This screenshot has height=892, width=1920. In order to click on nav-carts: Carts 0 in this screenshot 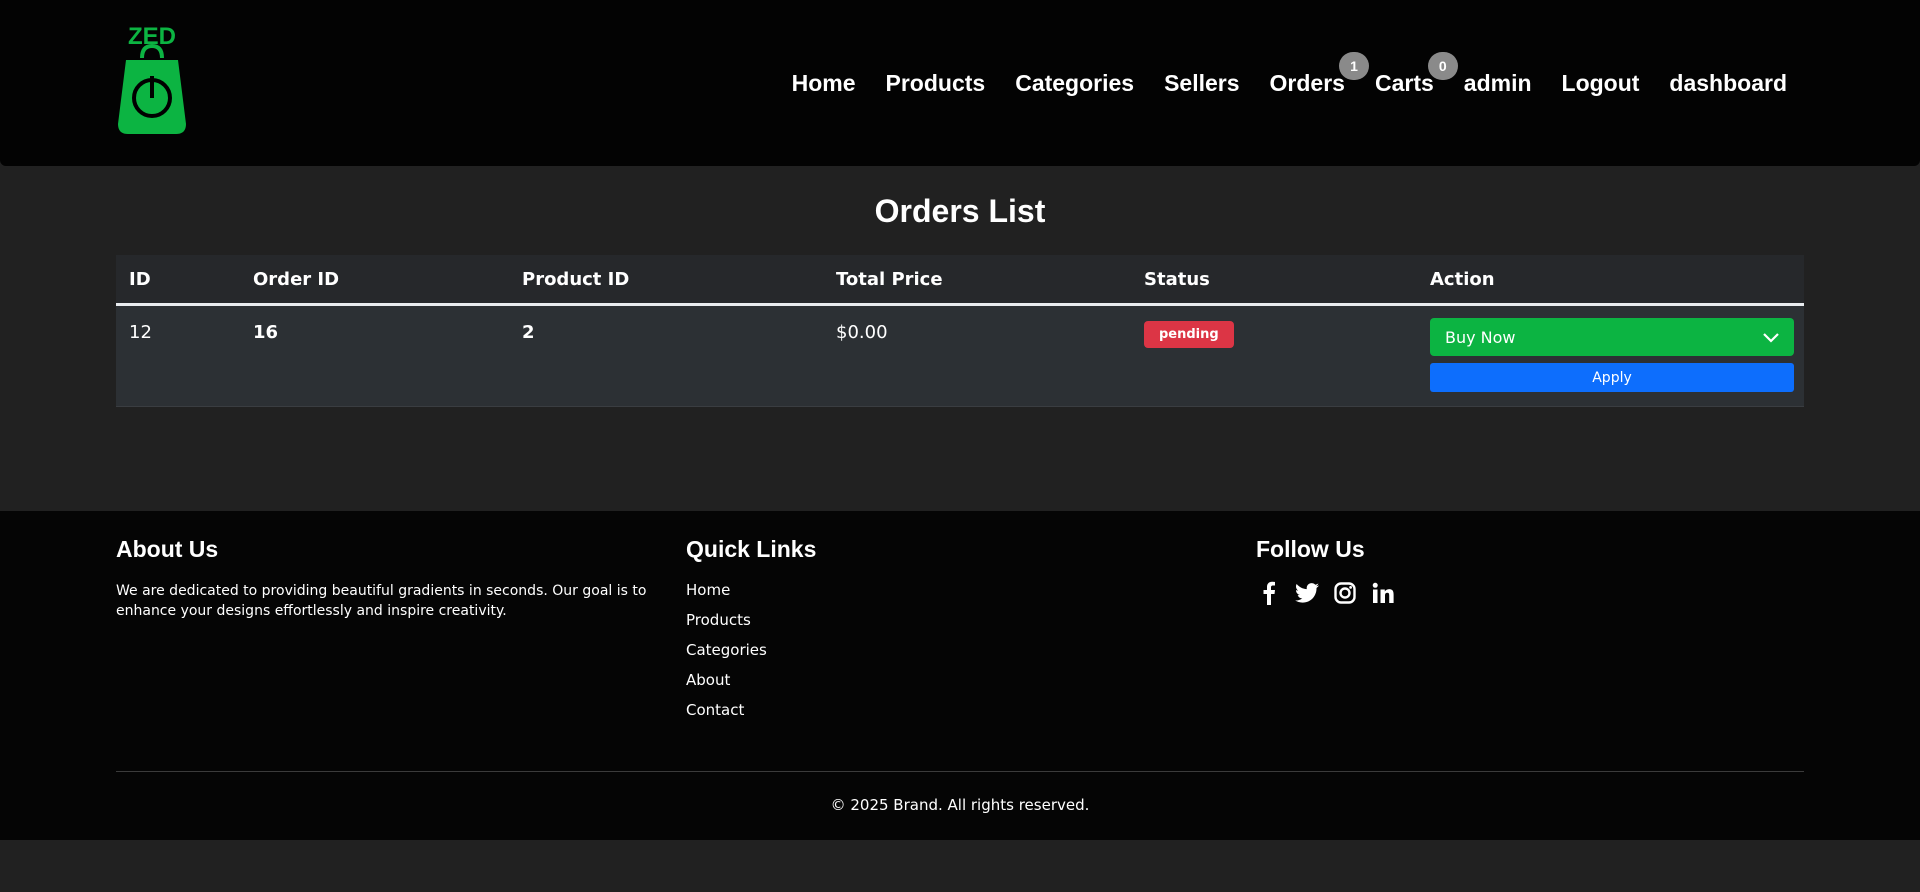, I will do `click(1416, 75)`.